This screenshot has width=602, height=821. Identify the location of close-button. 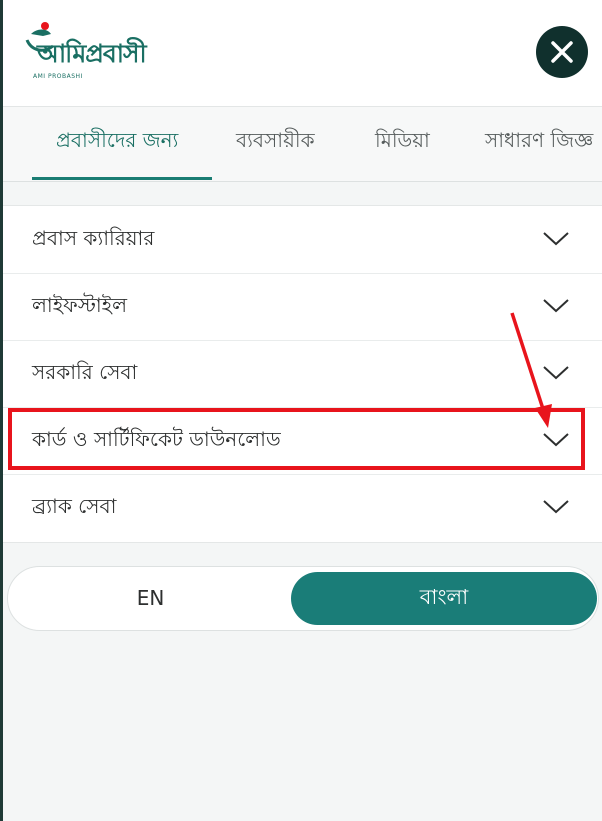
(562, 52).